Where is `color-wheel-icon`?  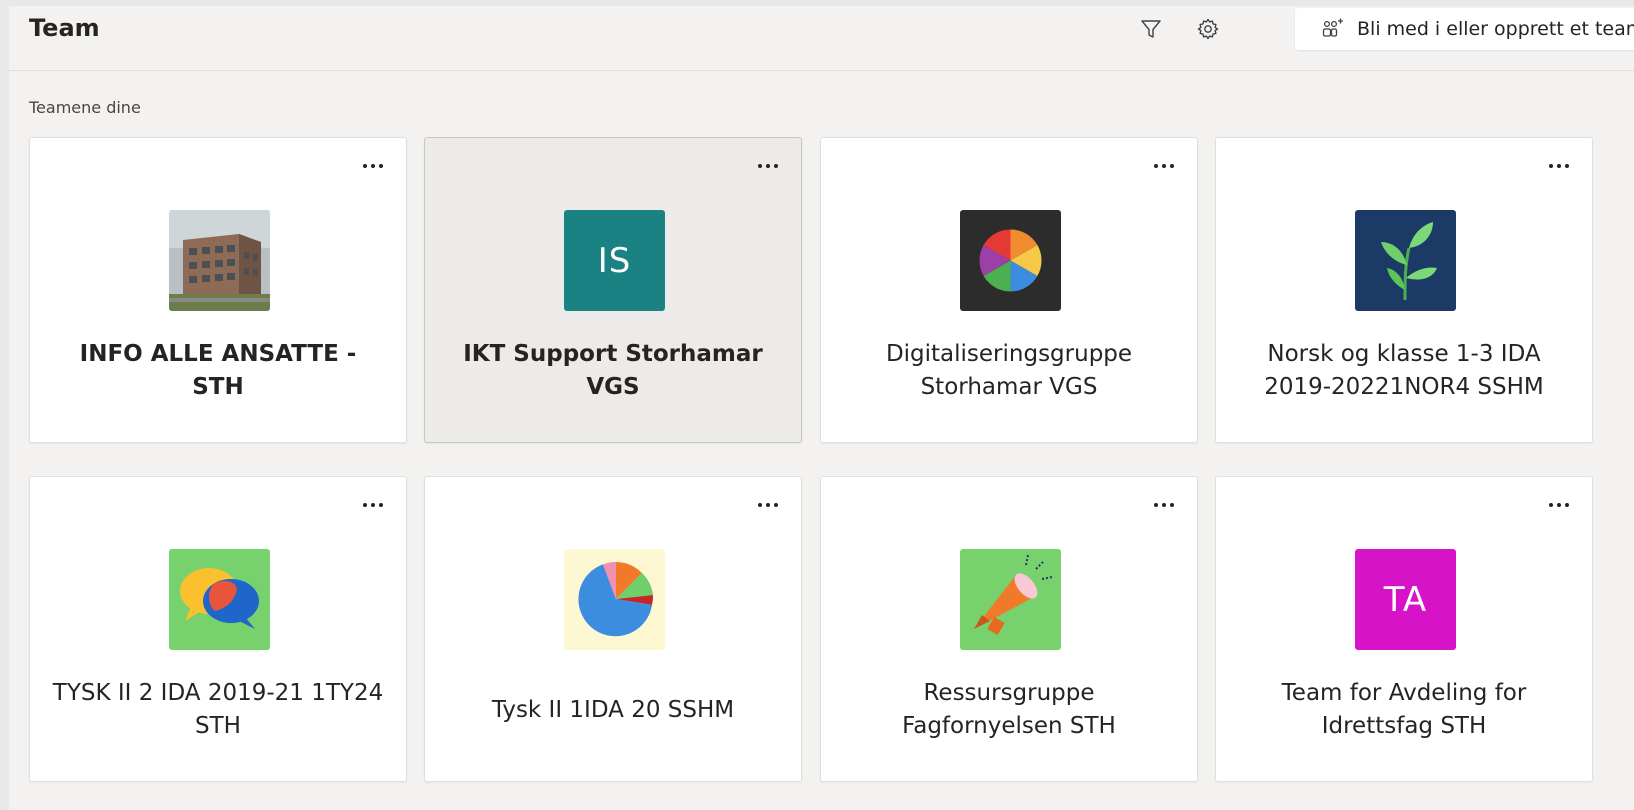 color-wheel-icon is located at coordinates (1010, 260).